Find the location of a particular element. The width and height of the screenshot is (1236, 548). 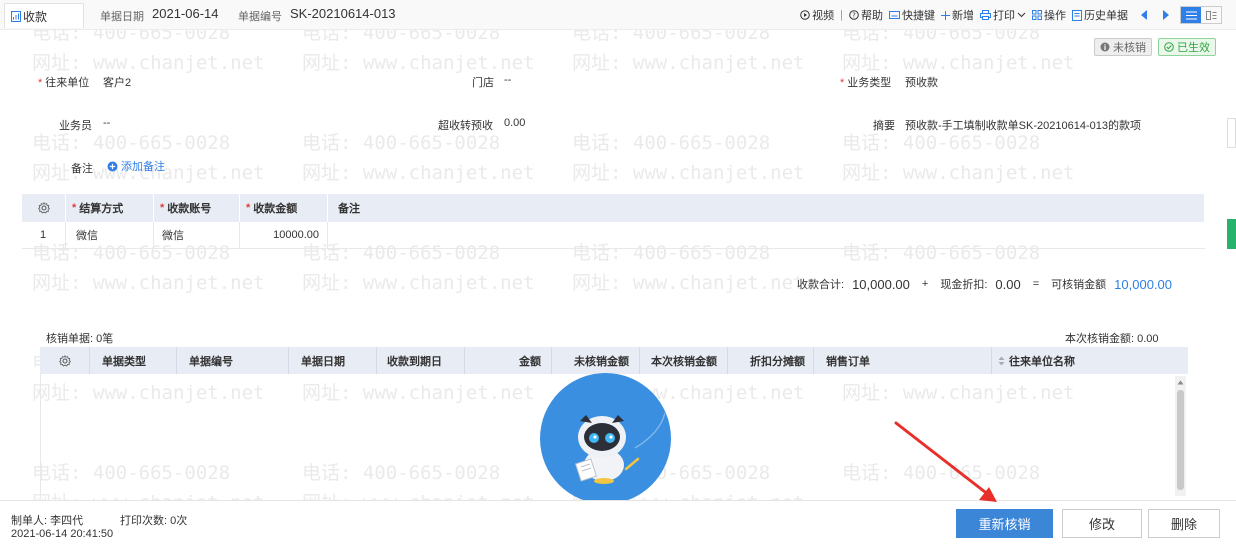

business-type-label-text: 业务类型 is located at coordinates (869, 83).